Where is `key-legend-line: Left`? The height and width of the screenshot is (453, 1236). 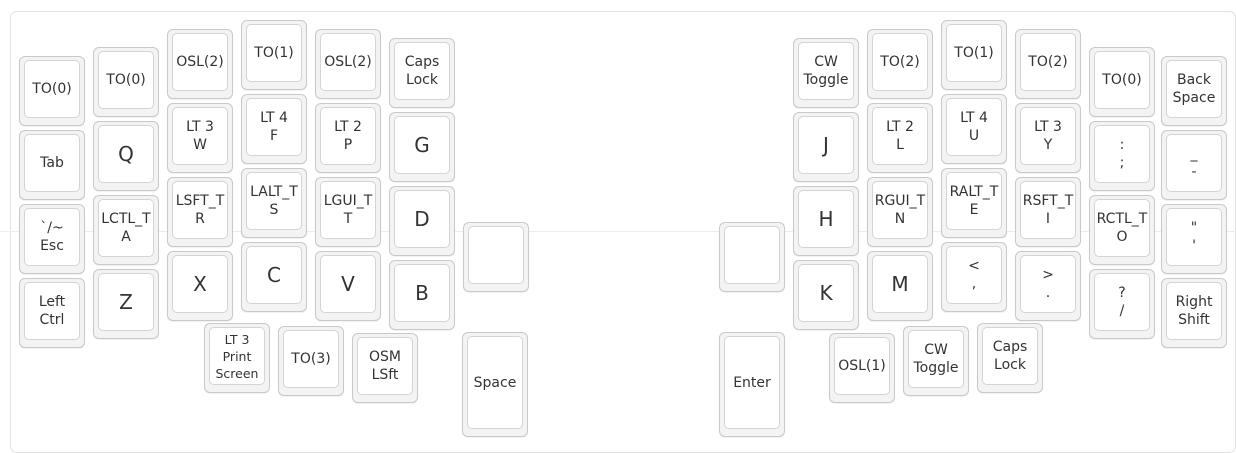 key-legend-line: Left is located at coordinates (52, 302).